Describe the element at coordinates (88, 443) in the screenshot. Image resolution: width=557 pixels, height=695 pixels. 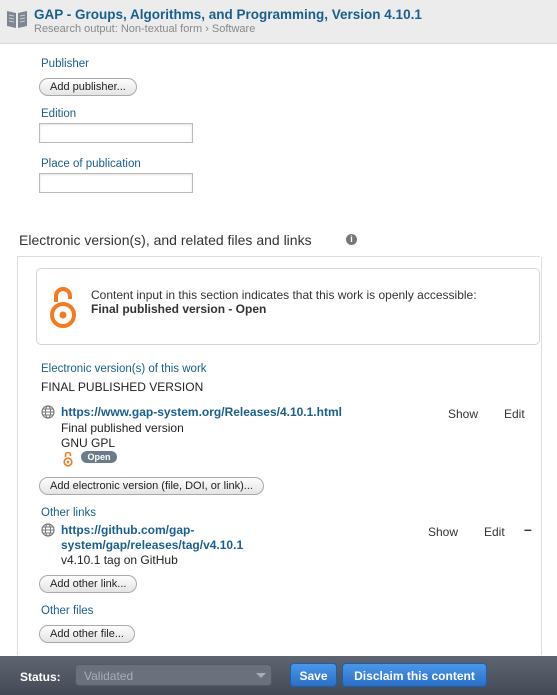
I see `version-license: GNU GPL` at that location.